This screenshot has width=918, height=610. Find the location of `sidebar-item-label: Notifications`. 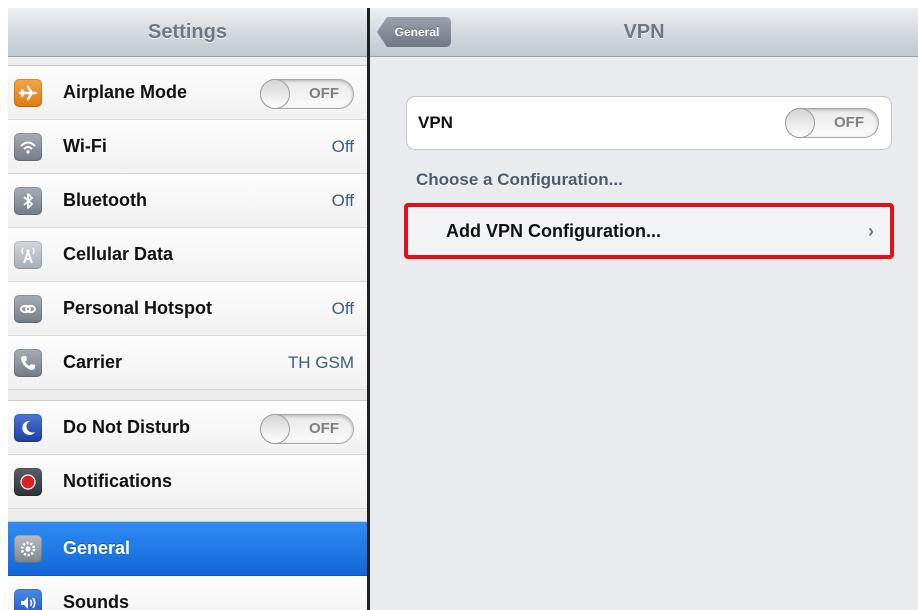

sidebar-item-label: Notifications is located at coordinates (118, 481).